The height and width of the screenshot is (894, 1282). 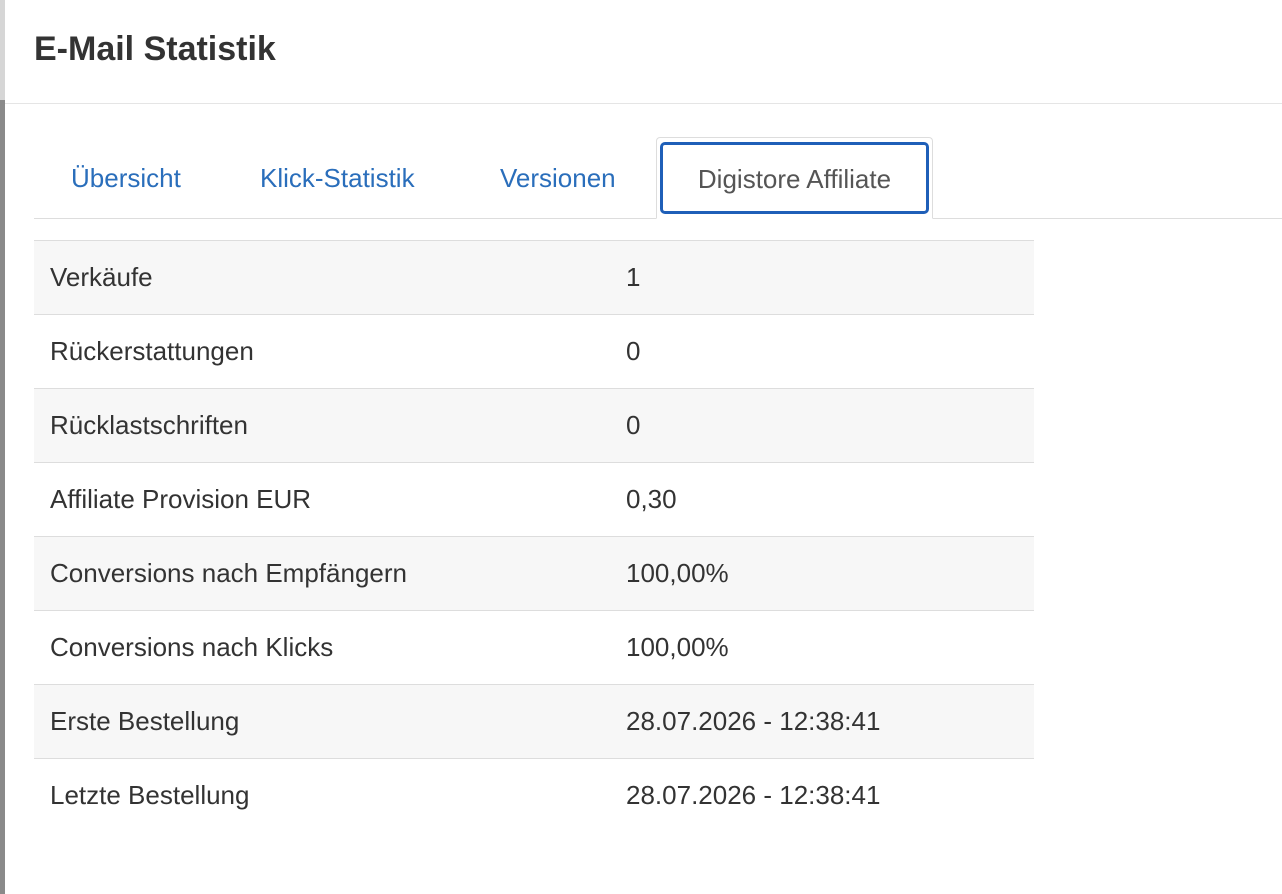 I want to click on stat-label-last-order: Letzte Bestellung, so click(x=322, y=795).